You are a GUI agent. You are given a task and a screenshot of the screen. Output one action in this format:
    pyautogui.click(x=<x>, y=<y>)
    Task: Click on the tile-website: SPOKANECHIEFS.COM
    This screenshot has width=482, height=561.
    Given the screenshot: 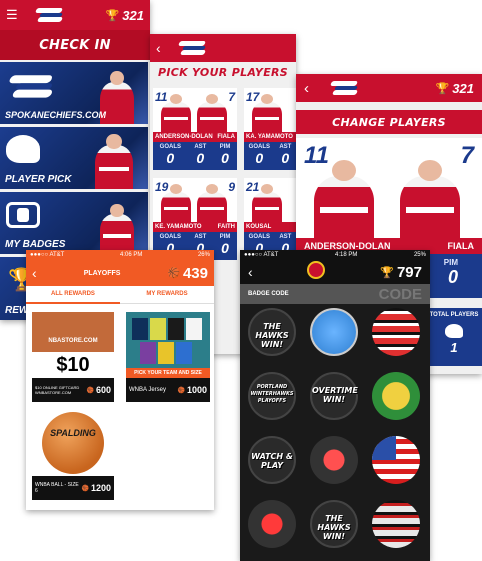 What is the action you would take?
    pyautogui.click(x=74, y=93)
    